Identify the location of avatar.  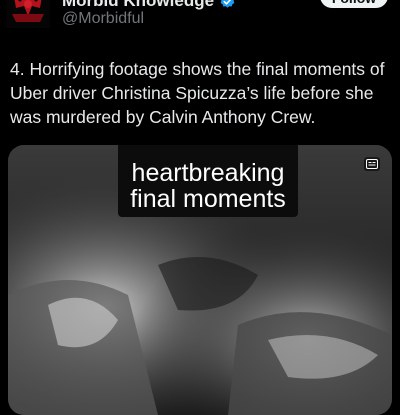
(28, 14).